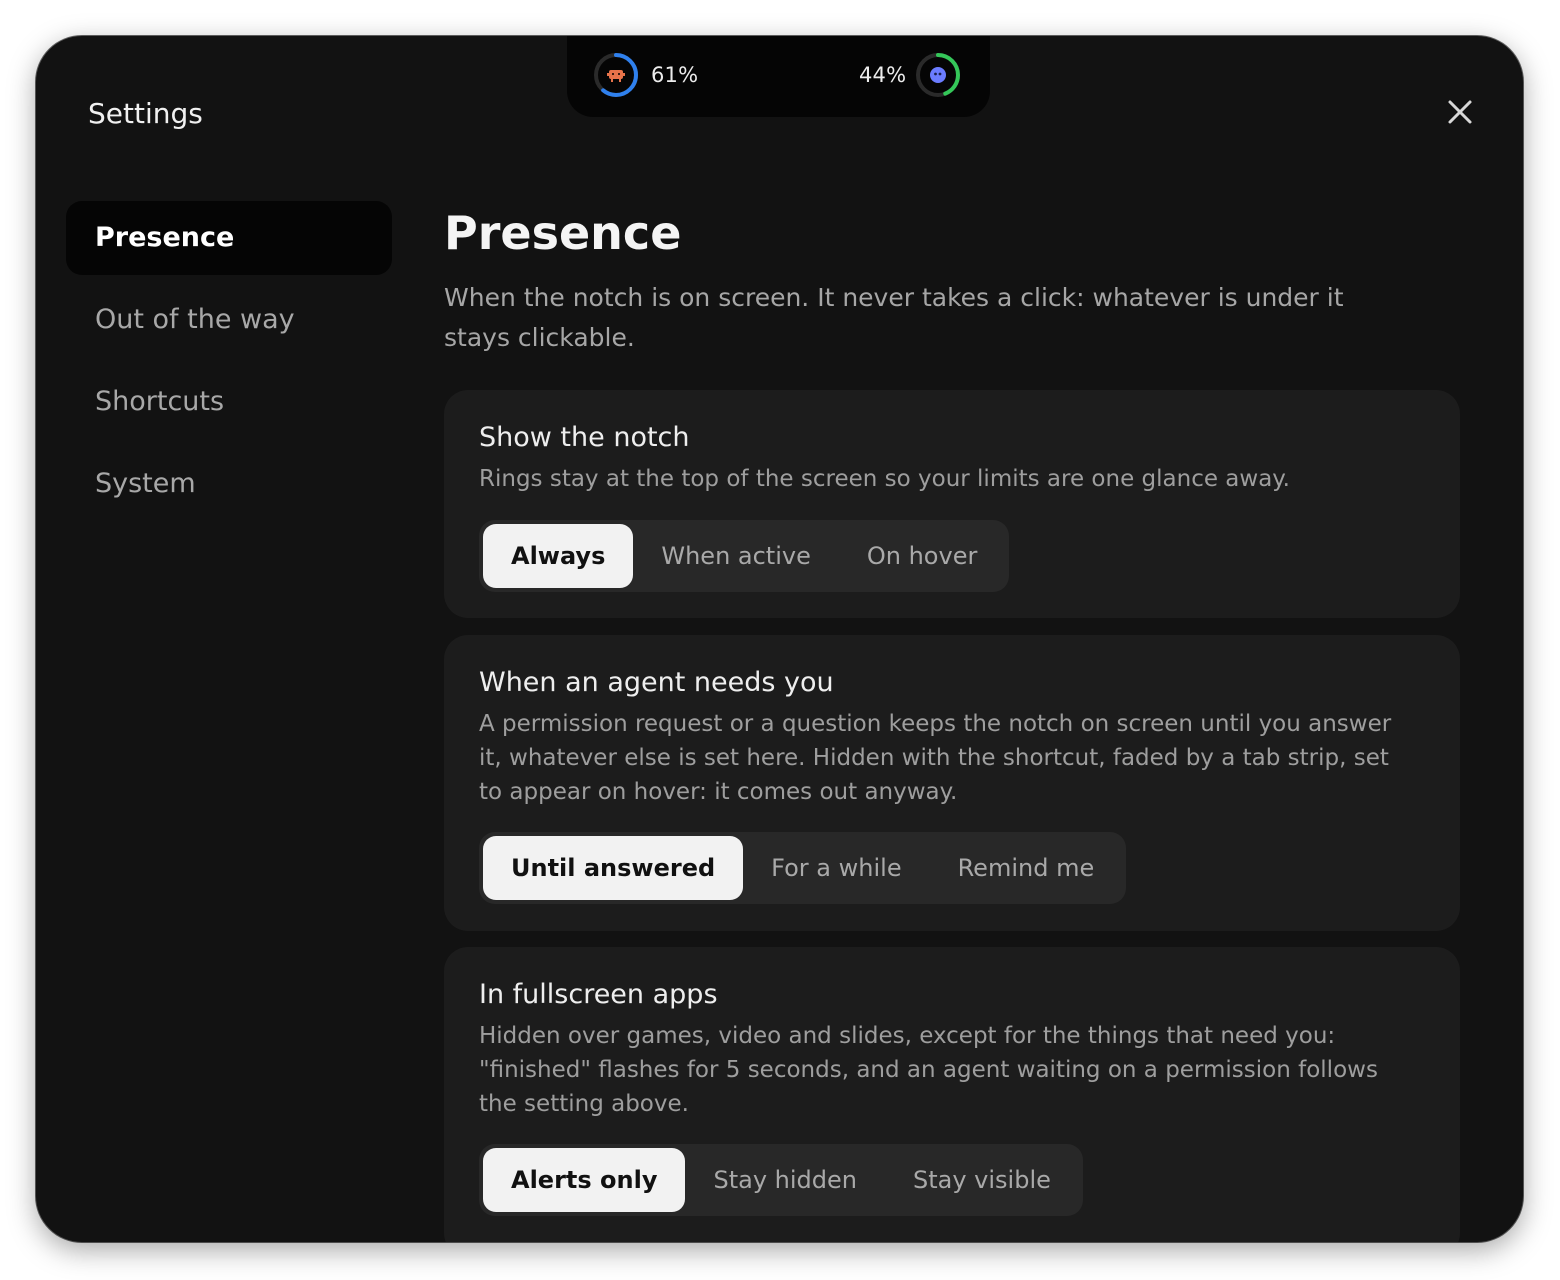 This screenshot has width=1560, height=1280. Describe the element at coordinates (1026, 868) in the screenshot. I see `option-remind-me: Remind me` at that location.